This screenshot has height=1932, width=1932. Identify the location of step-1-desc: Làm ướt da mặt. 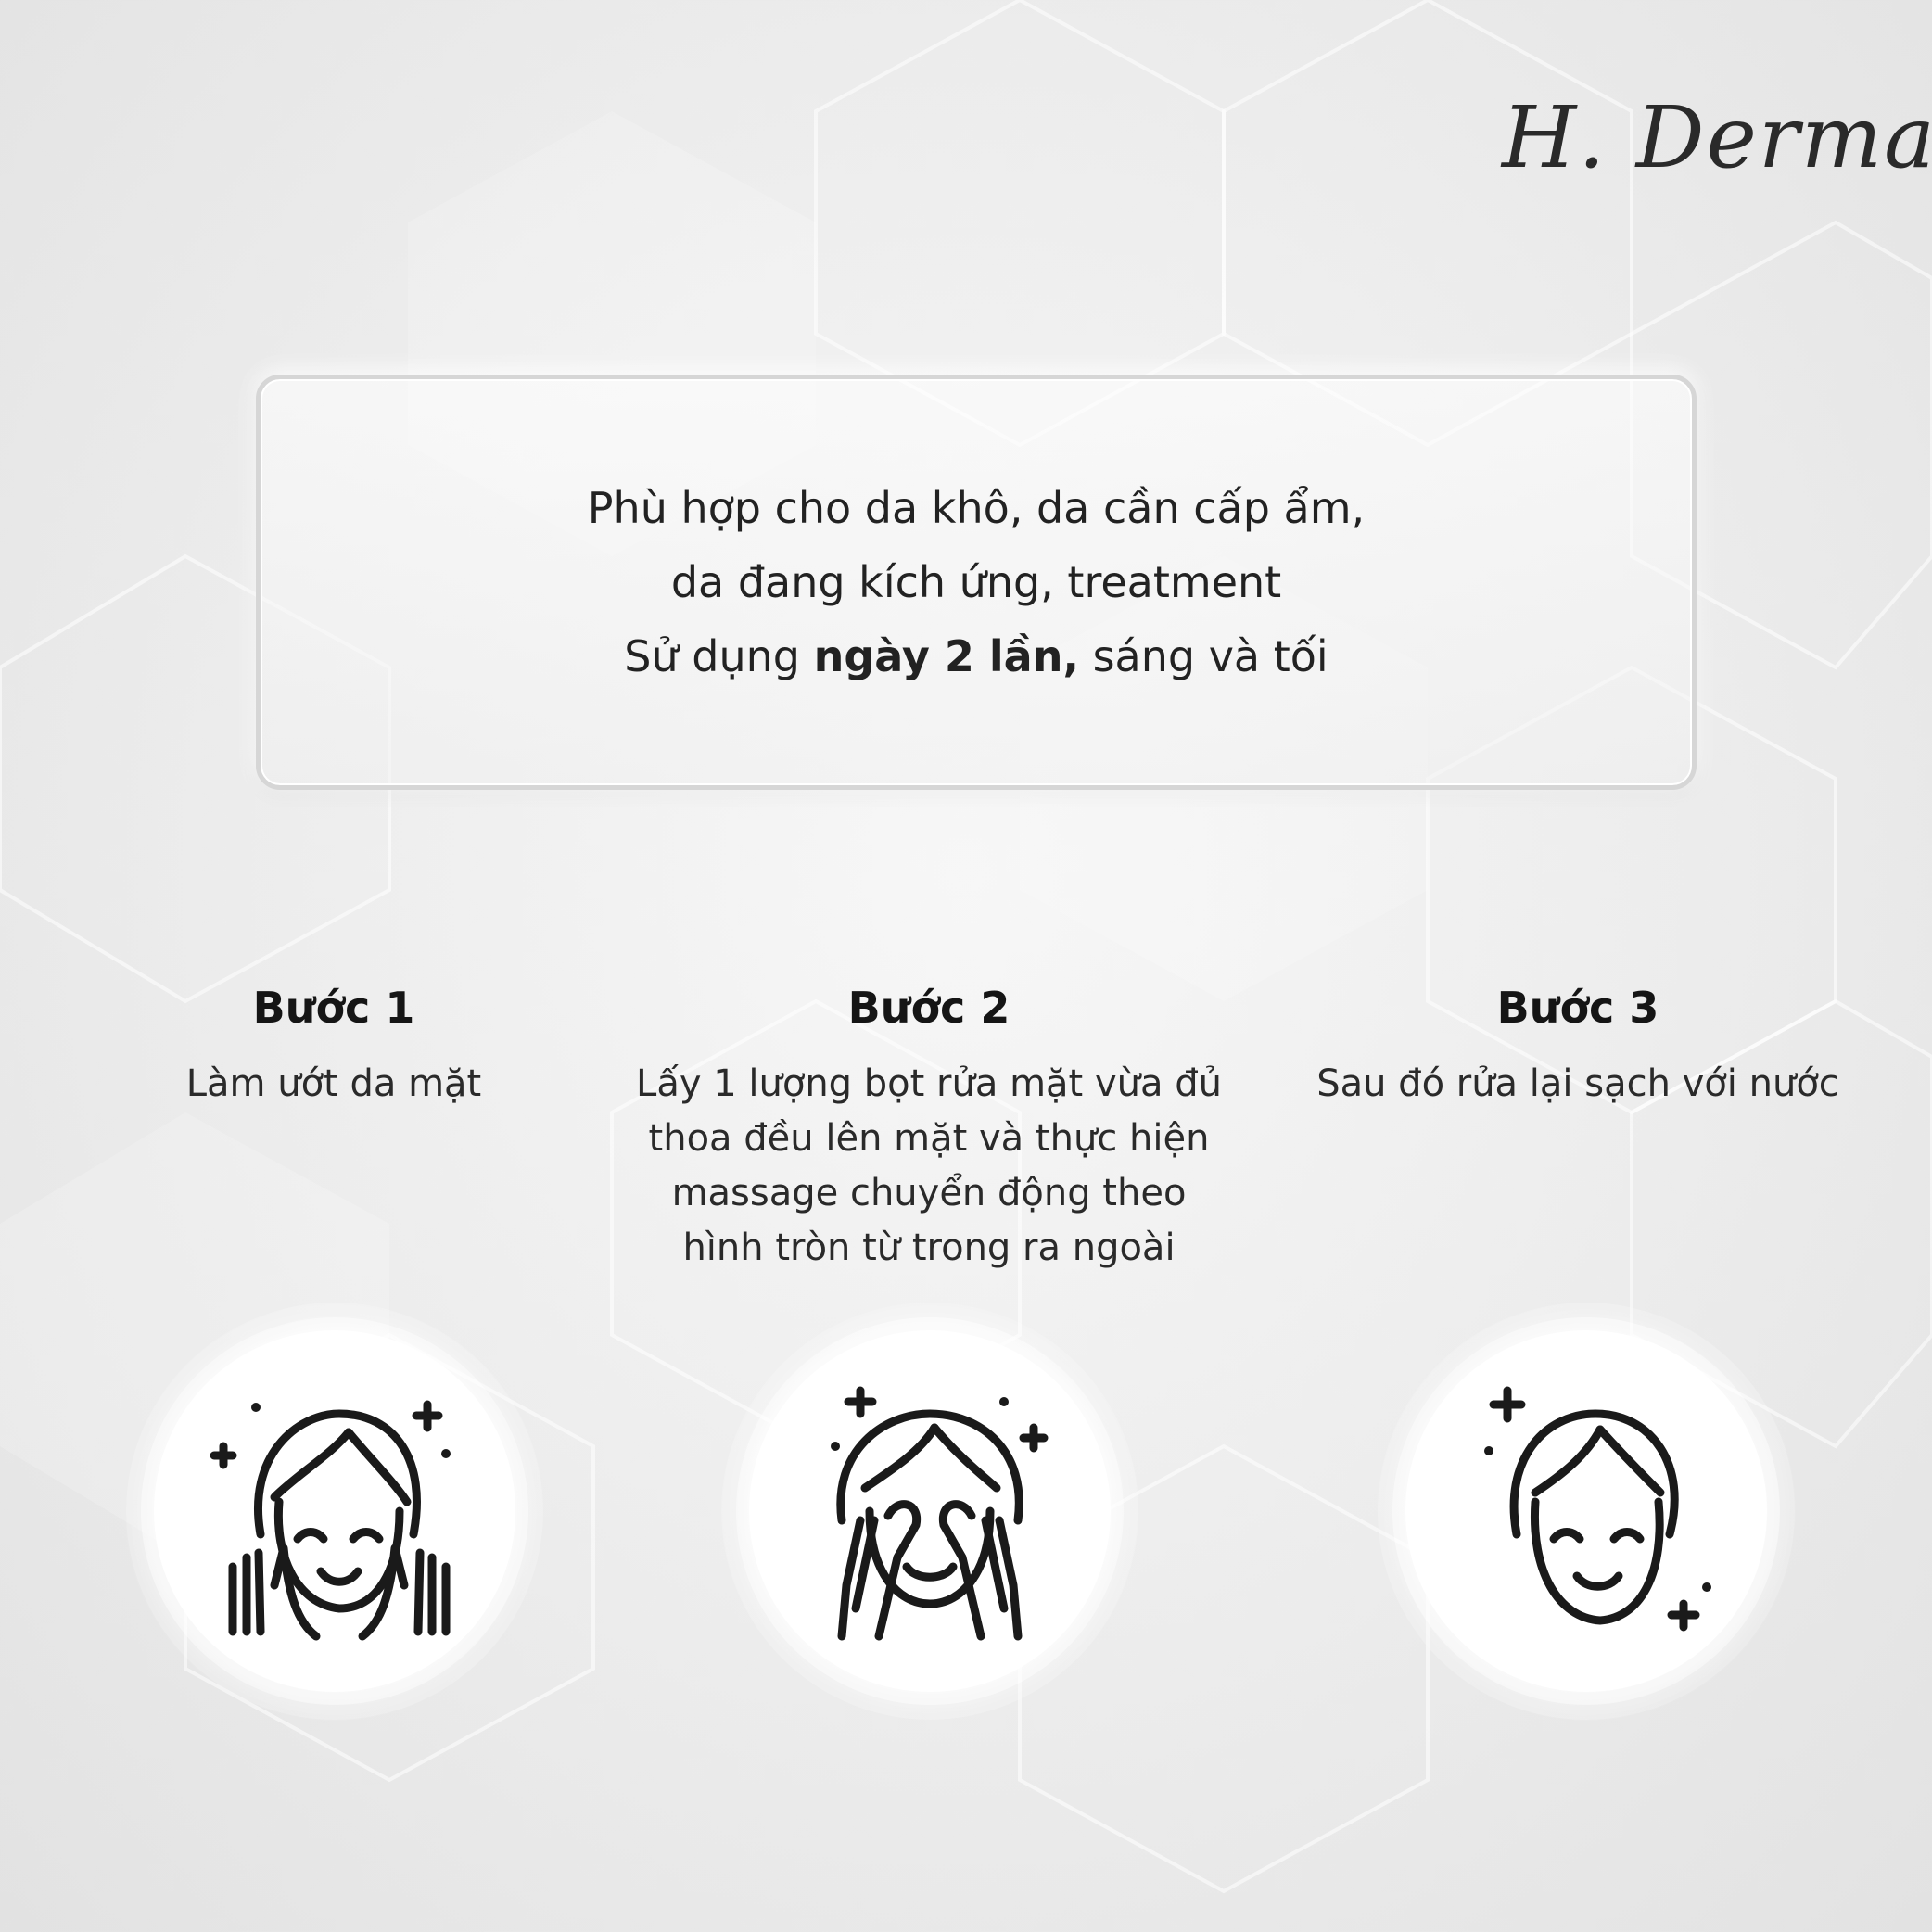
(333, 1084).